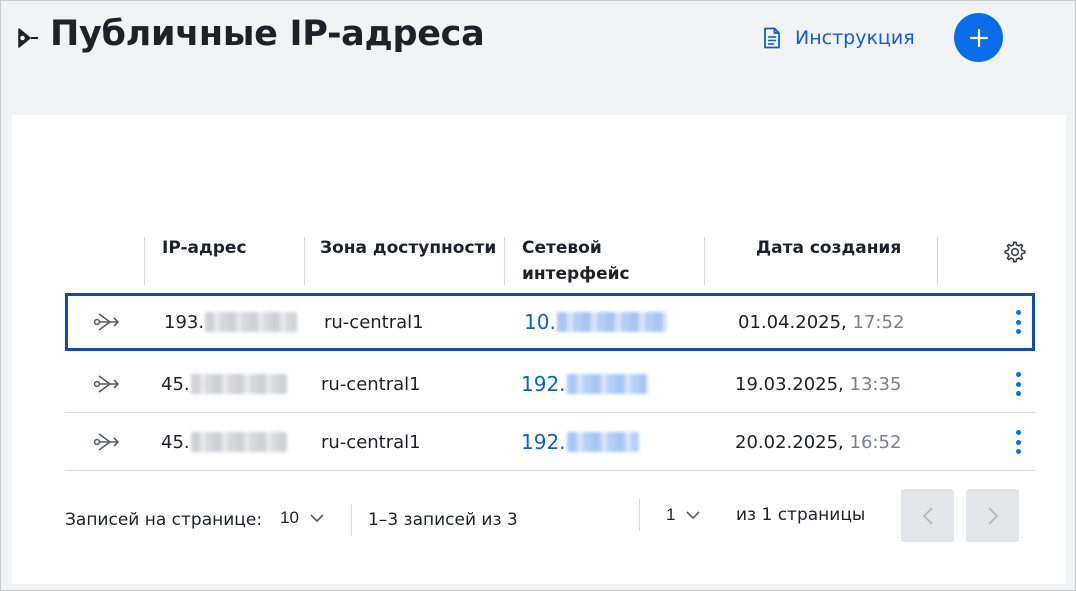 The width and height of the screenshot is (1076, 591). I want to click on chevron-right-icon, so click(992, 515).